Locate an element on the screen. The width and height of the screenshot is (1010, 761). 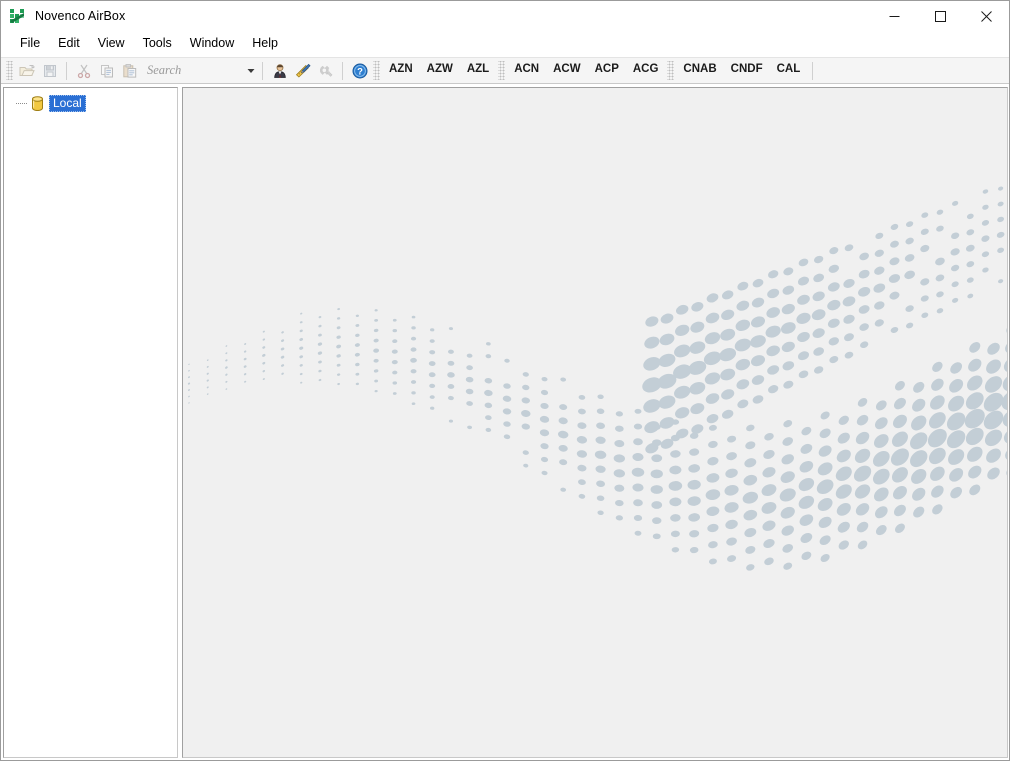
toolbar-button-cndf: CNDF is located at coordinates (747, 70).